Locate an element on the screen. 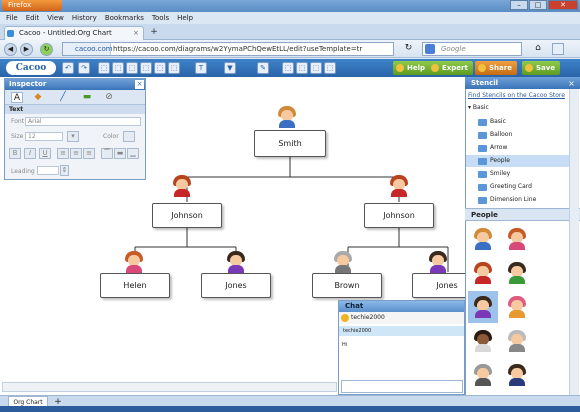 This screenshot has height=412, width=580. share-button: Share is located at coordinates (496, 68).